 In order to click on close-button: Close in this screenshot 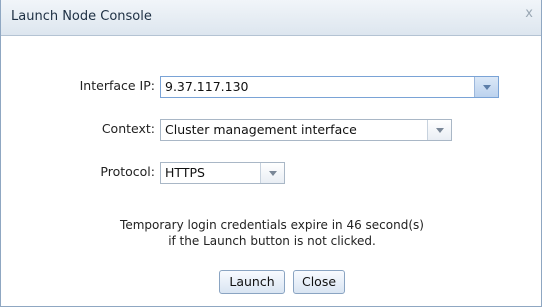, I will do `click(319, 282)`.